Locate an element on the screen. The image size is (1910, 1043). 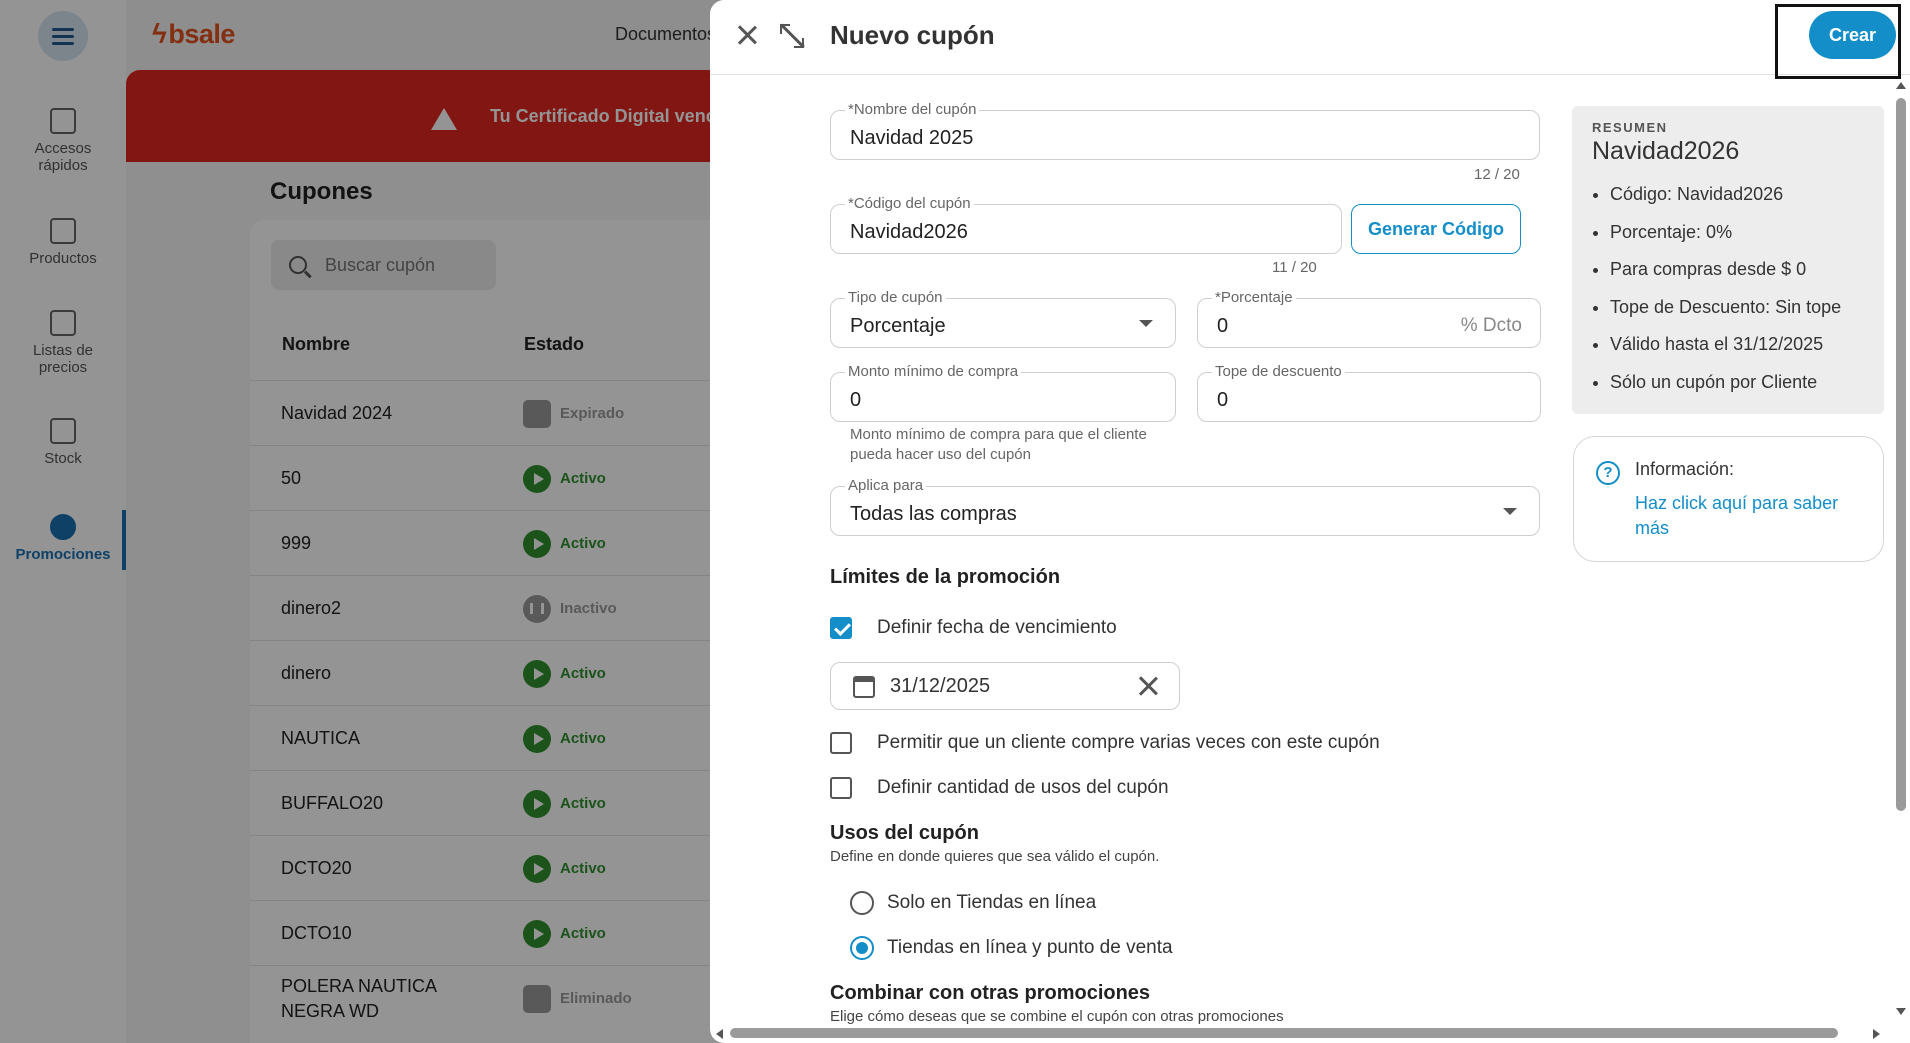
percentage-value: 0 is located at coordinates (1223, 326).